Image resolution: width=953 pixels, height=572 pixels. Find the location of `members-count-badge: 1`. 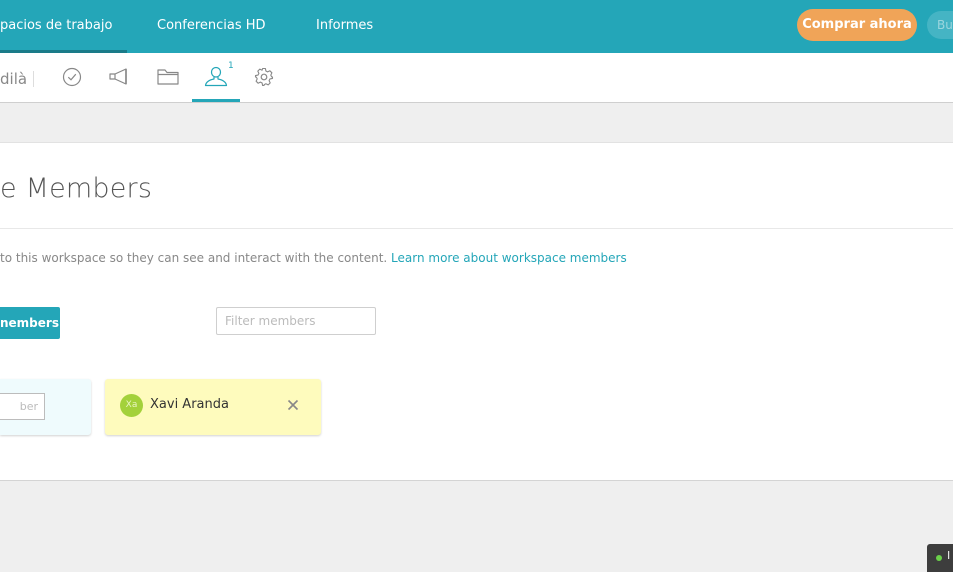

members-count-badge: 1 is located at coordinates (231, 66).